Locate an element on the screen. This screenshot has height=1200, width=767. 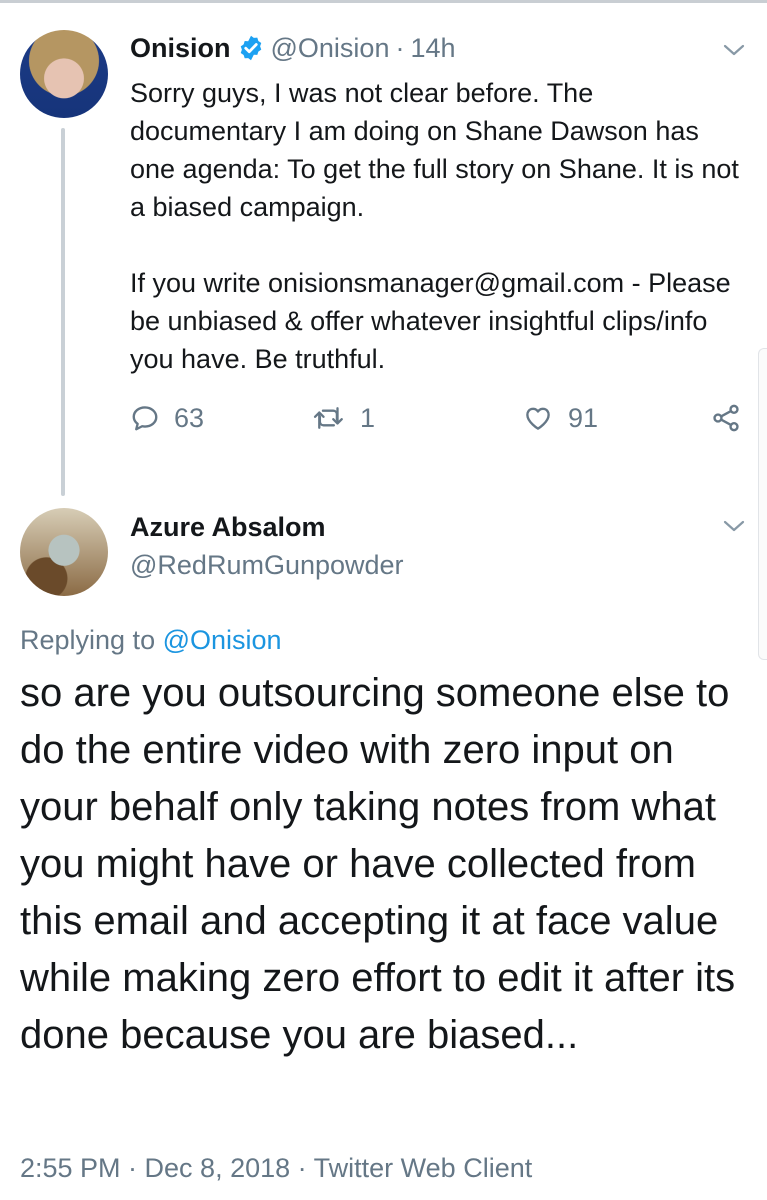
reply-handle: @RedRumGunpowder is located at coordinates (267, 565).